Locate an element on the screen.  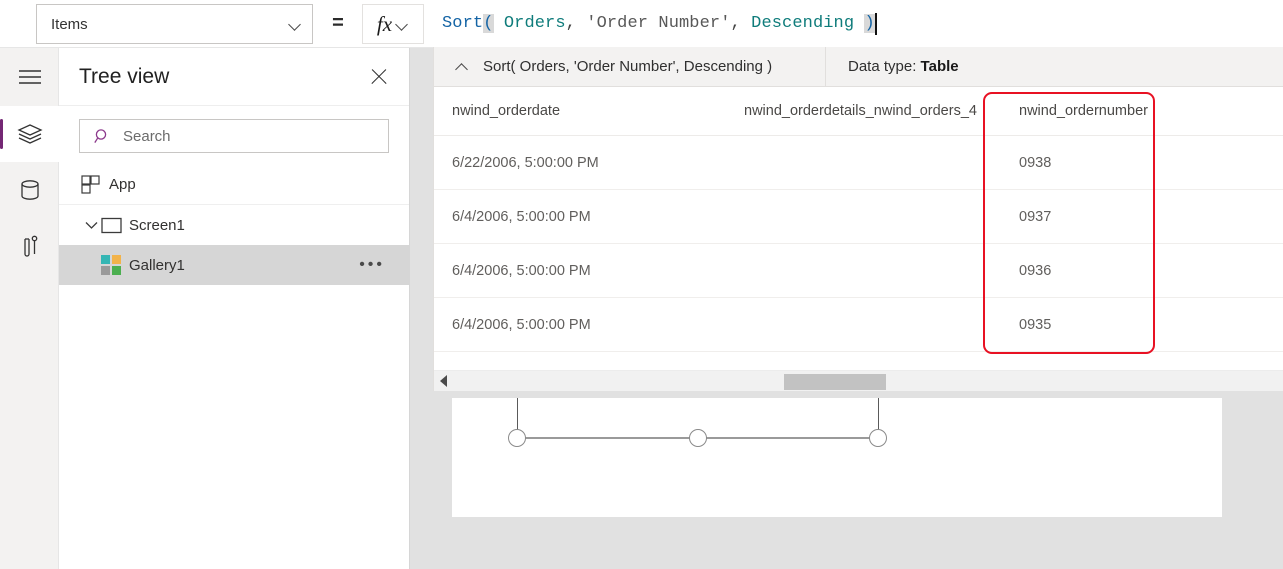
column-header: n is located at coordinates (1279, 111).